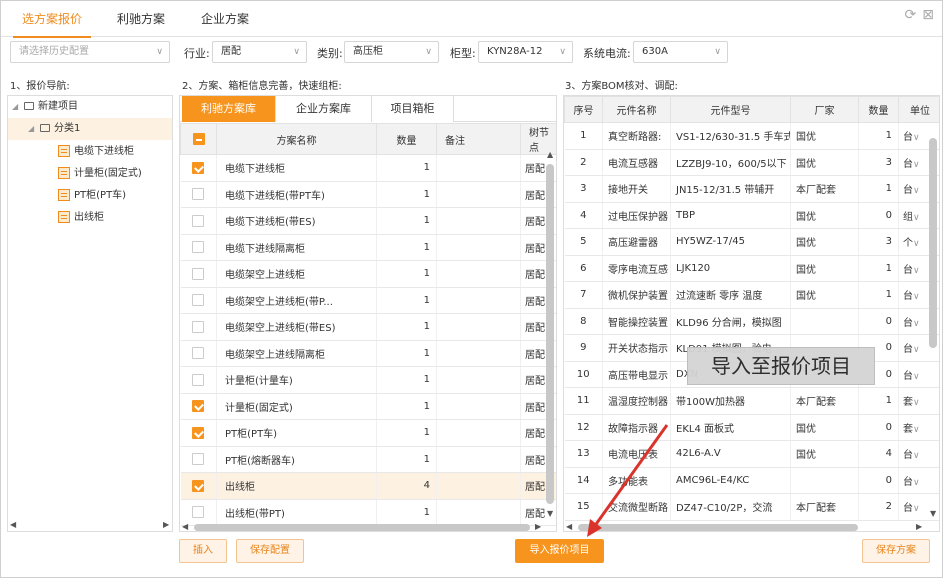 This screenshot has height=579, width=943. Describe the element at coordinates (628, 480) in the screenshot. I see `callout-arrow` at that location.